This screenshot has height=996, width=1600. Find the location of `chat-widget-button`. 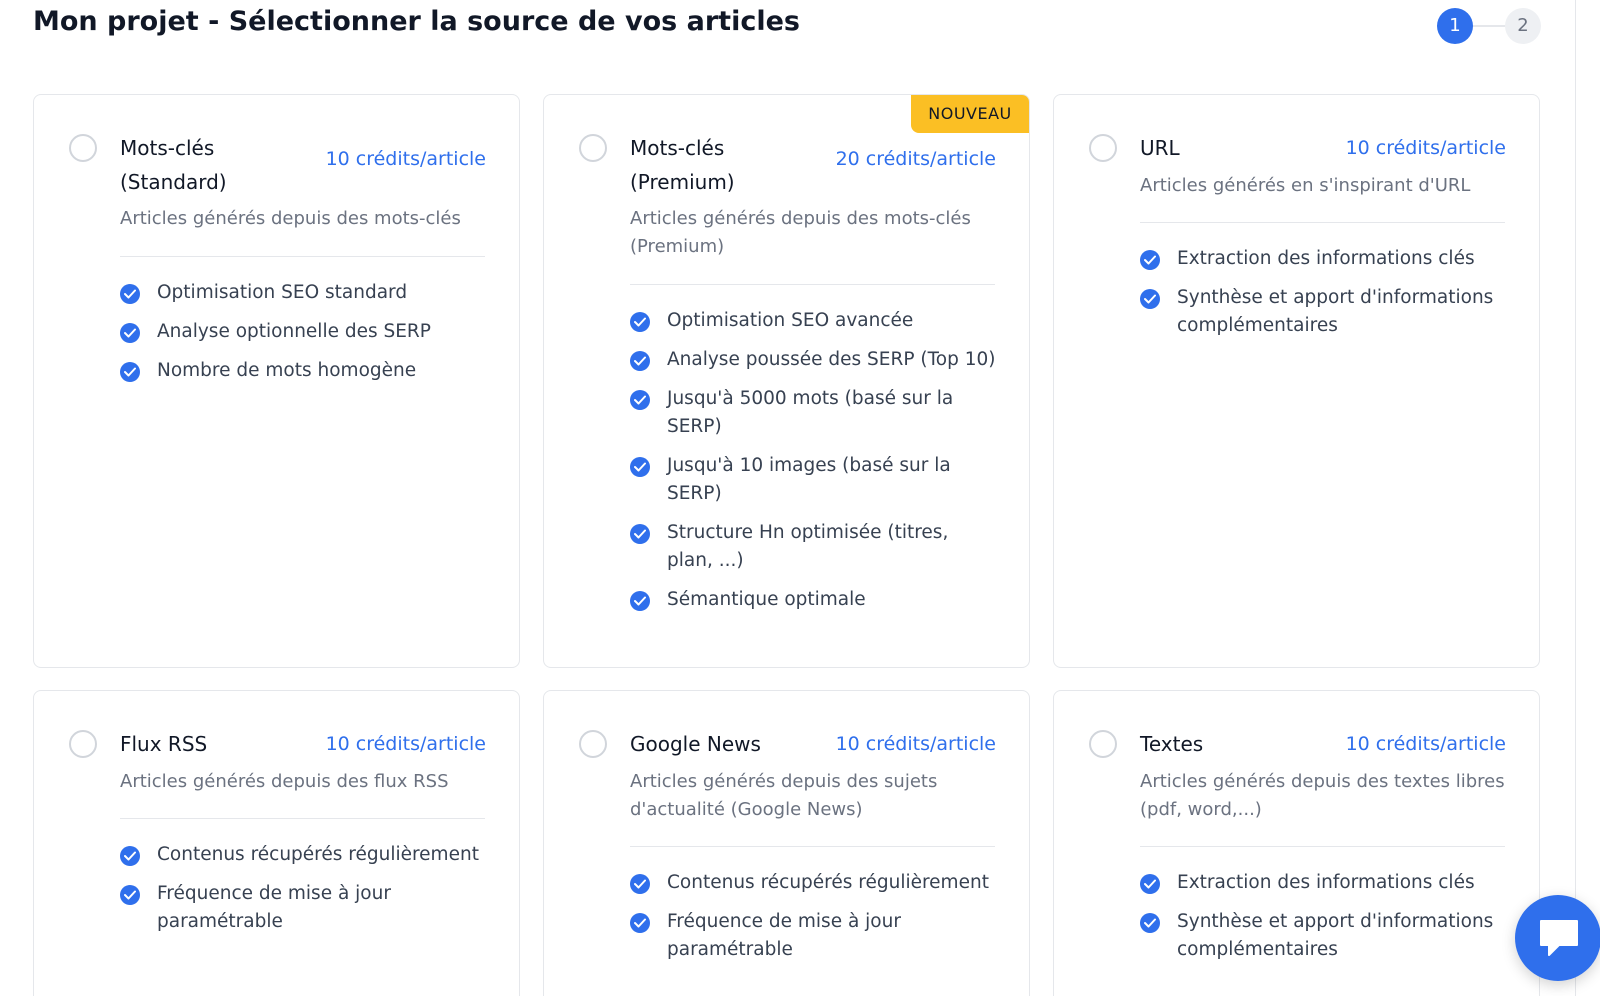

chat-widget-button is located at coordinates (1557, 938).